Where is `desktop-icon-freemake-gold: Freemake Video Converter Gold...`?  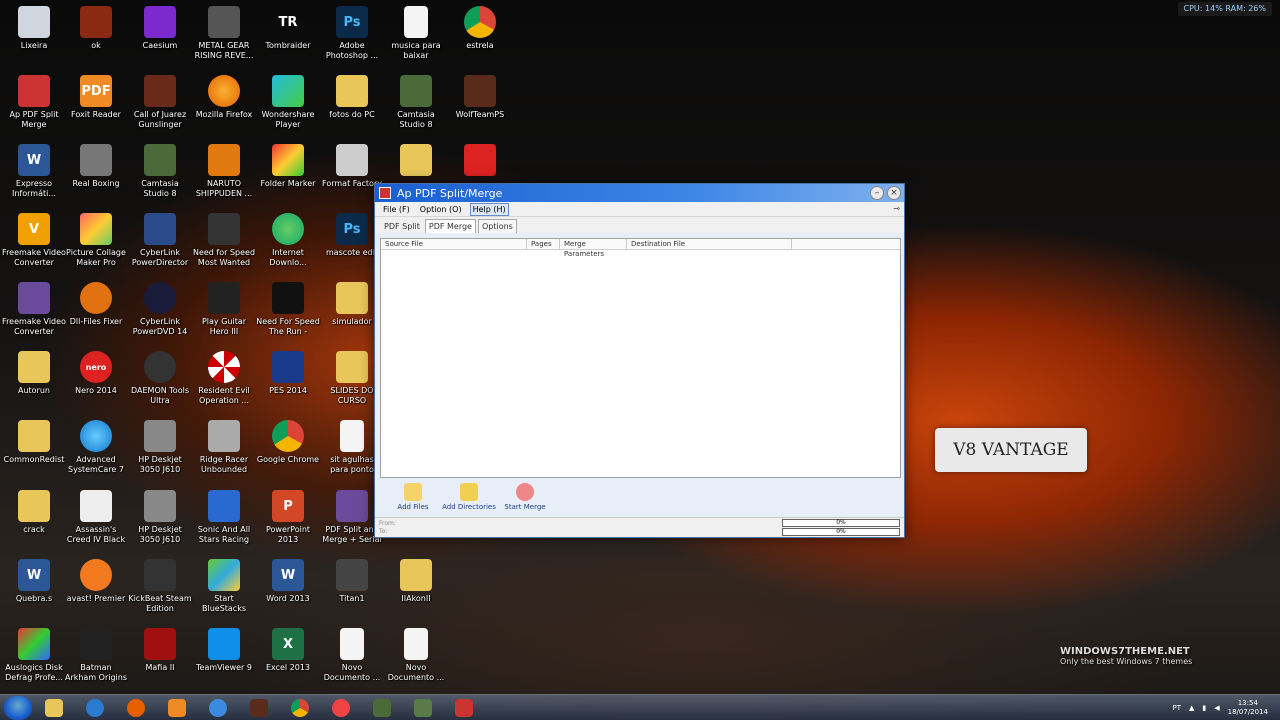 desktop-icon-freemake-gold: Freemake Video Converter Gold... is located at coordinates (34, 312).